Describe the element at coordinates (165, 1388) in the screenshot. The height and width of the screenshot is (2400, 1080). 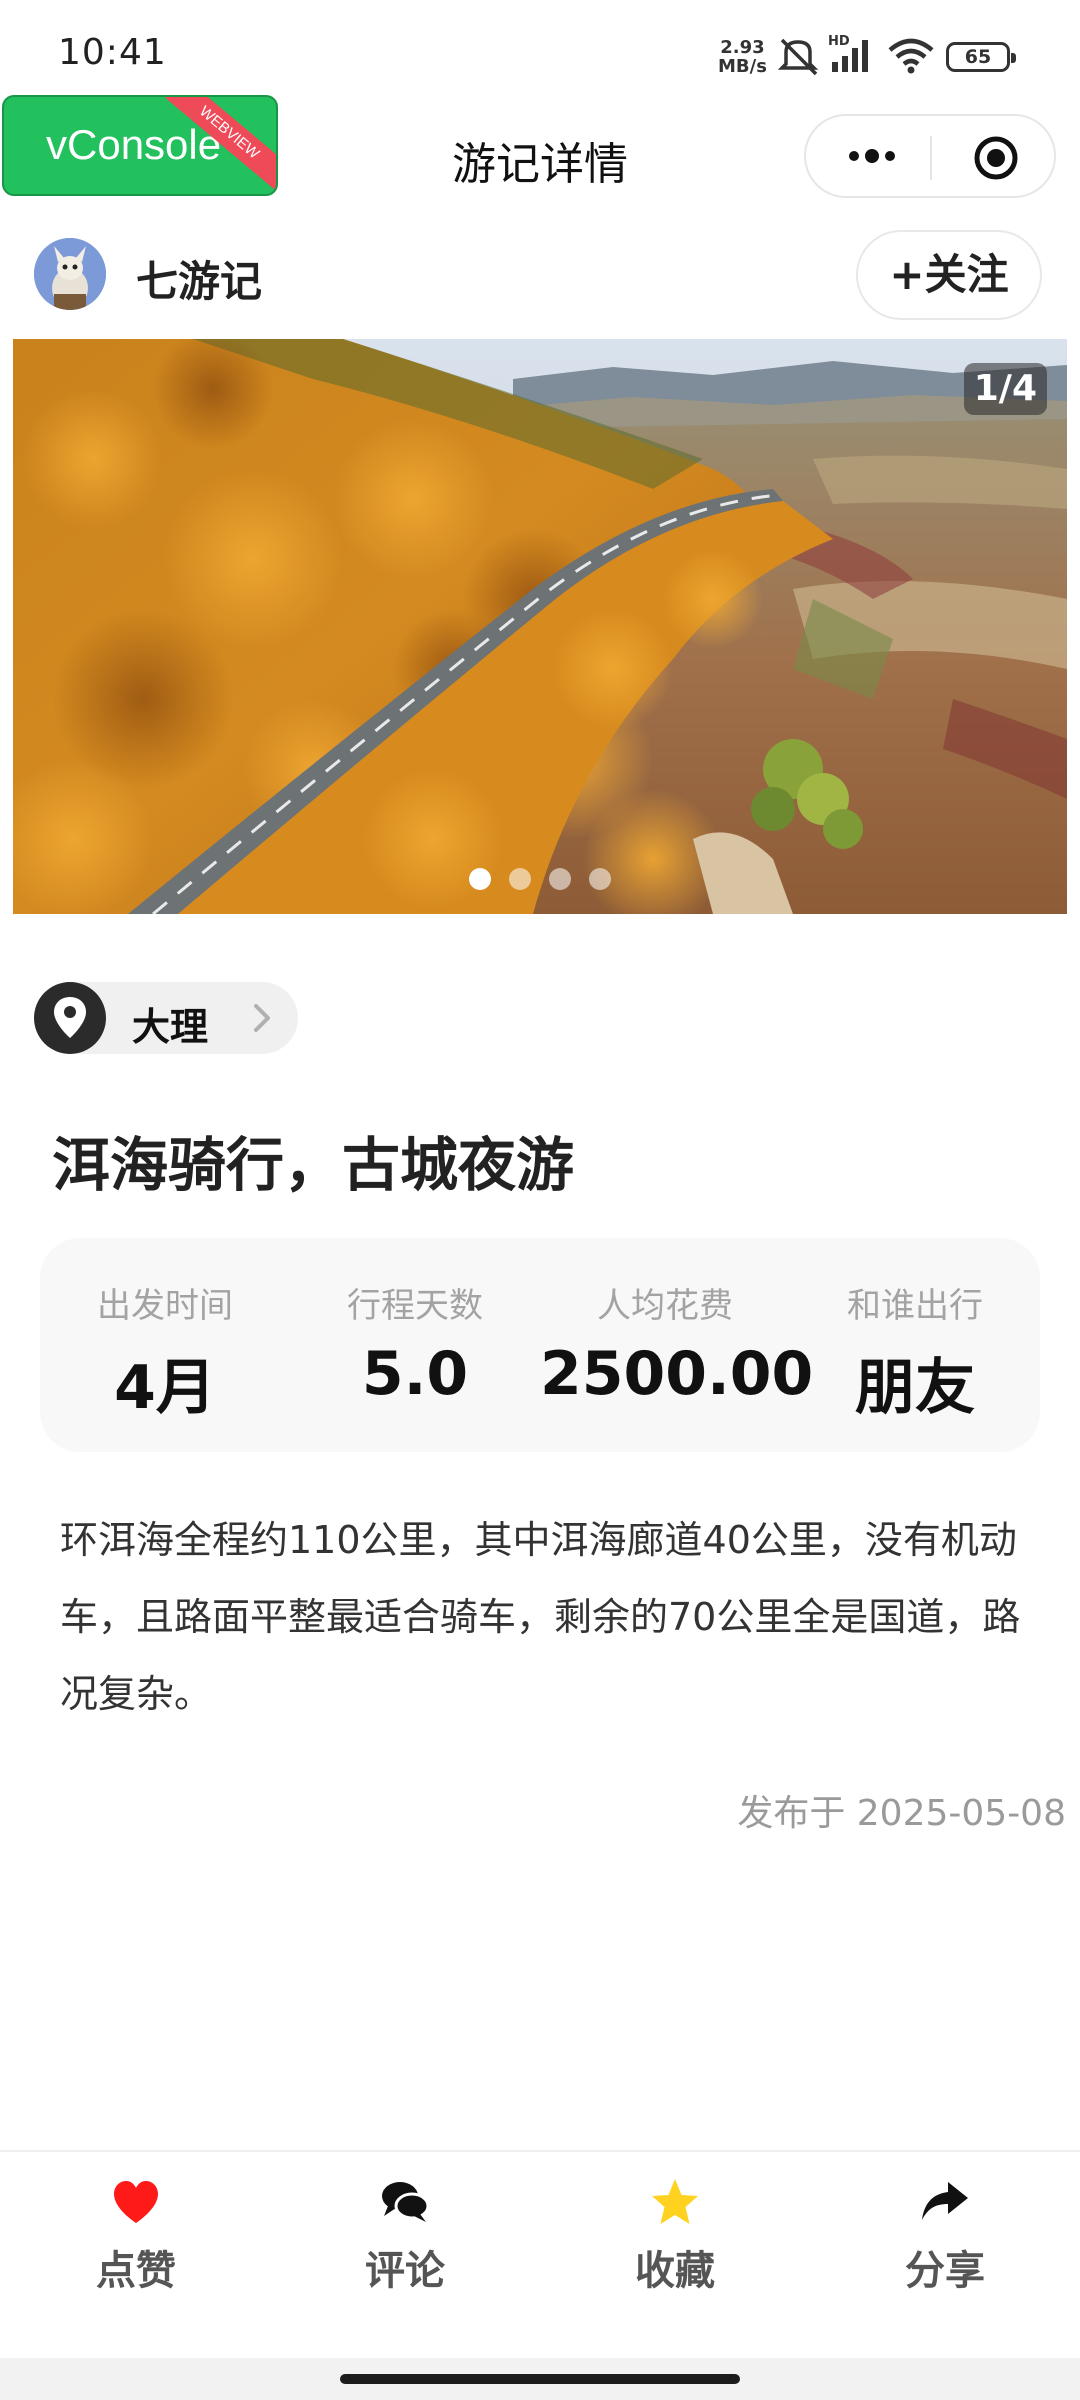
I see `stat-value: 4月` at that location.